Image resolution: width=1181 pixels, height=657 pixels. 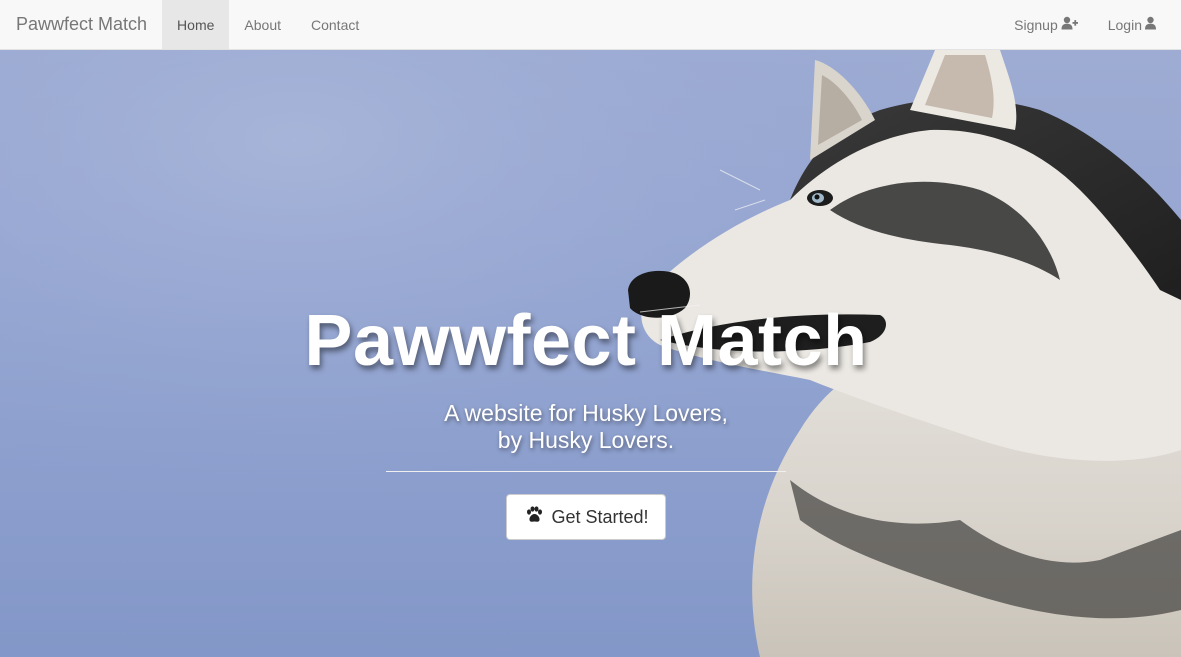 I want to click on main-nav: Home About Contact, so click(x=268, y=24).